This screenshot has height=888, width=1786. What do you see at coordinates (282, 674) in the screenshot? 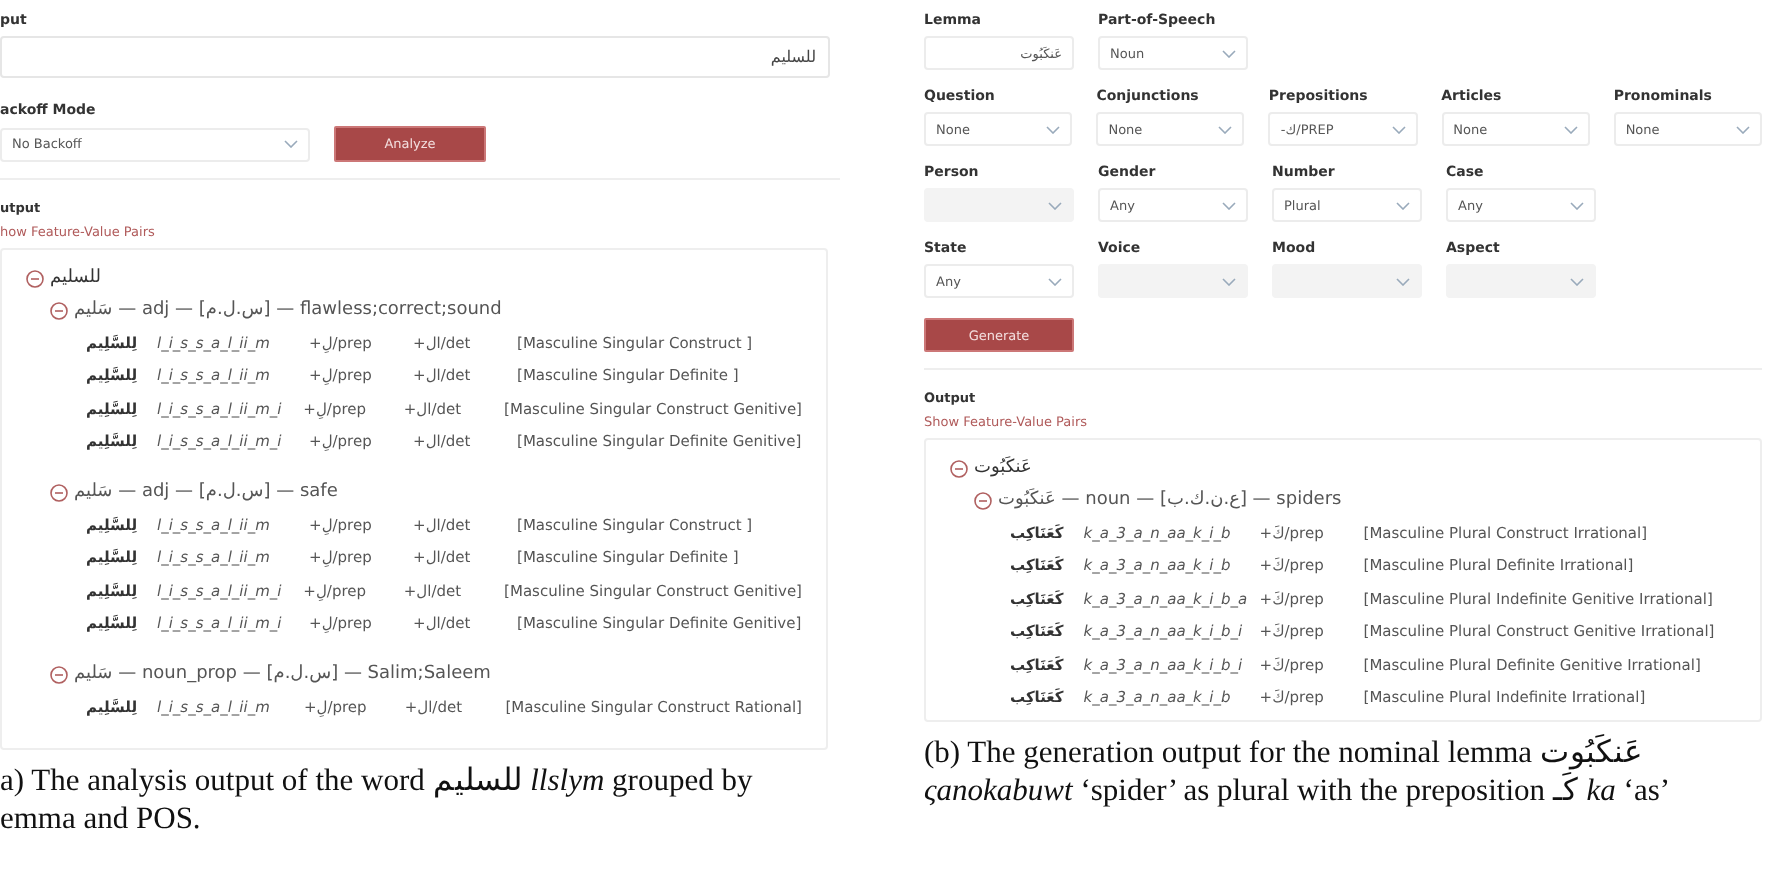
I see `lemma-line: سَليم — noun_prop — [س.ل.م] — Salim;Saleem` at bounding box center [282, 674].